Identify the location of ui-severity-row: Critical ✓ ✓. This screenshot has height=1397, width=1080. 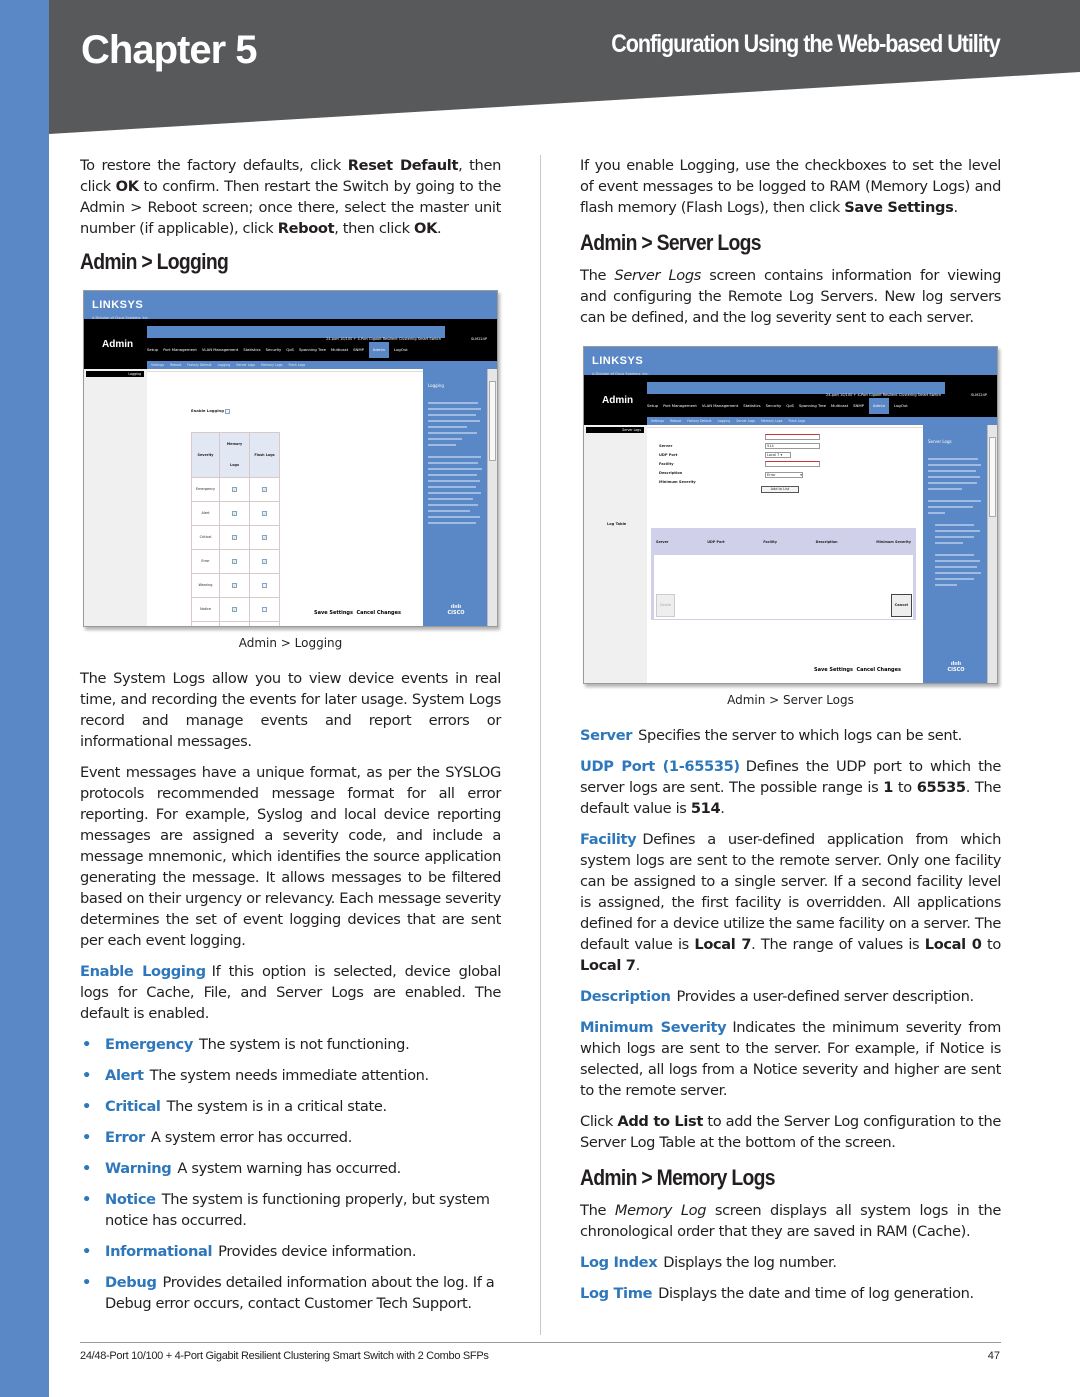
(235, 537).